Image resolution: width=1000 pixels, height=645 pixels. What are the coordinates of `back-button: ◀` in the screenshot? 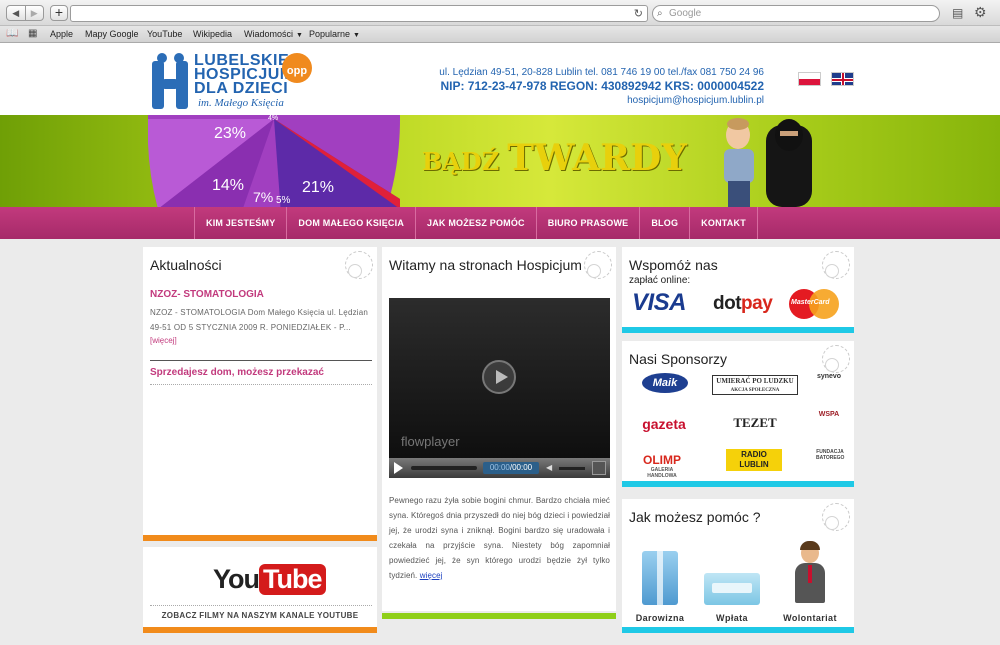 It's located at (16, 13).